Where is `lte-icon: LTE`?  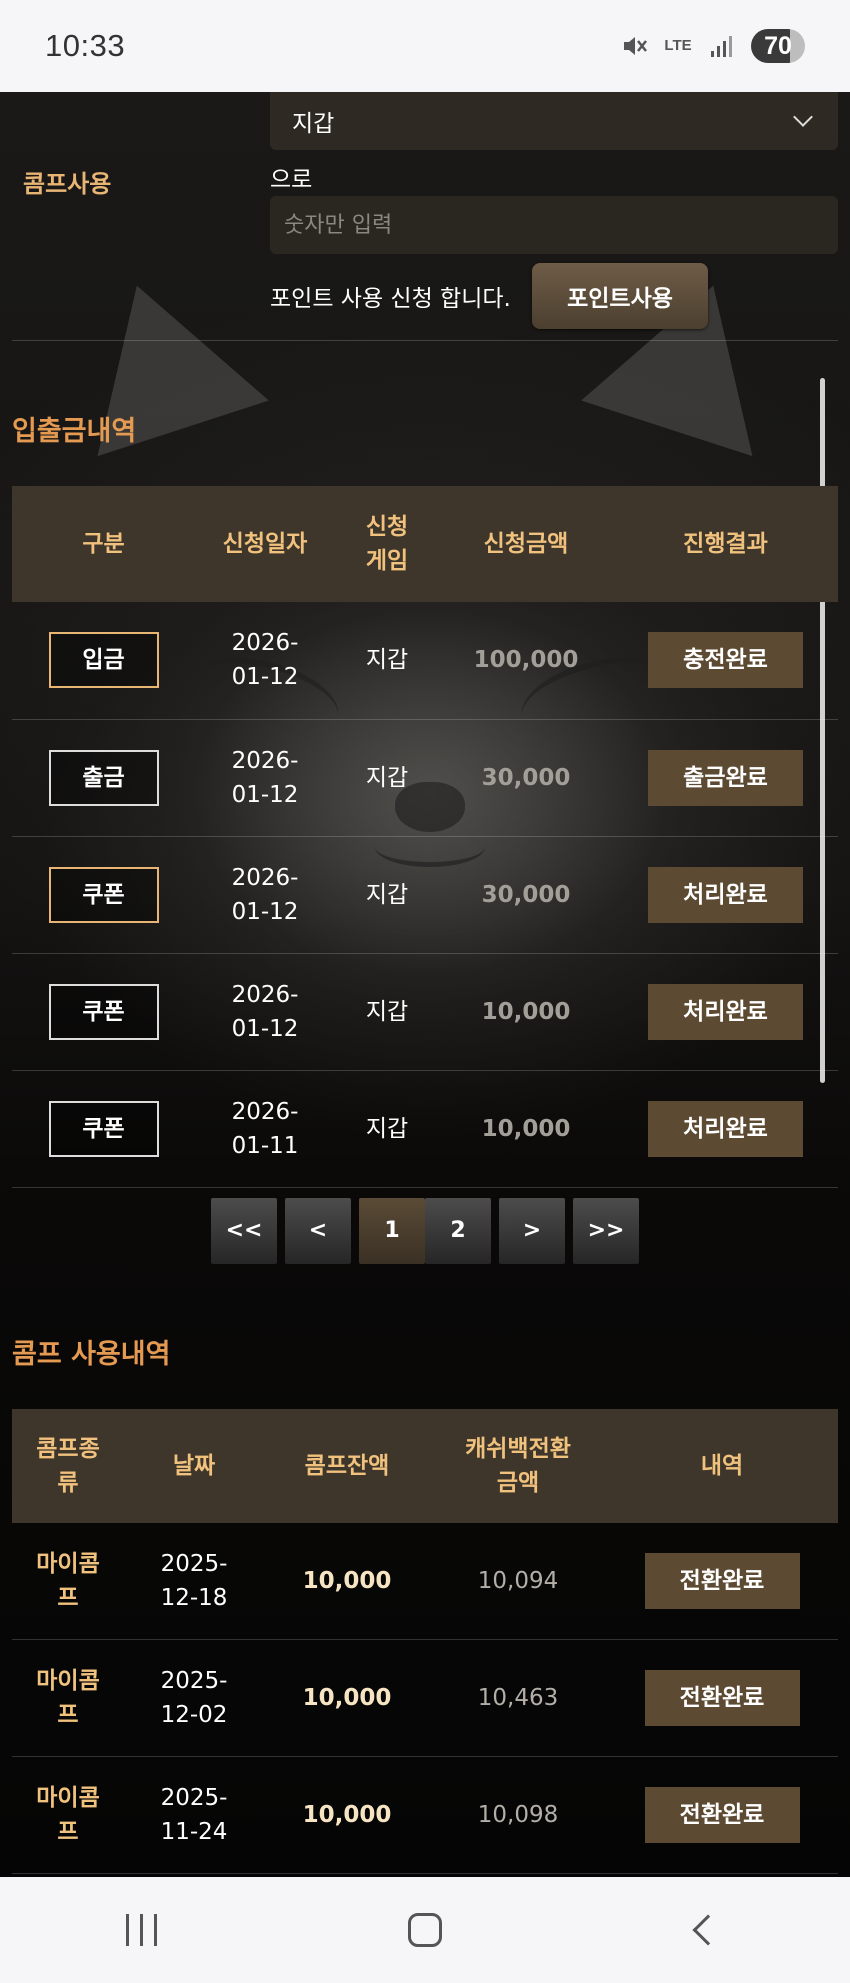 lte-icon: LTE is located at coordinates (678, 46).